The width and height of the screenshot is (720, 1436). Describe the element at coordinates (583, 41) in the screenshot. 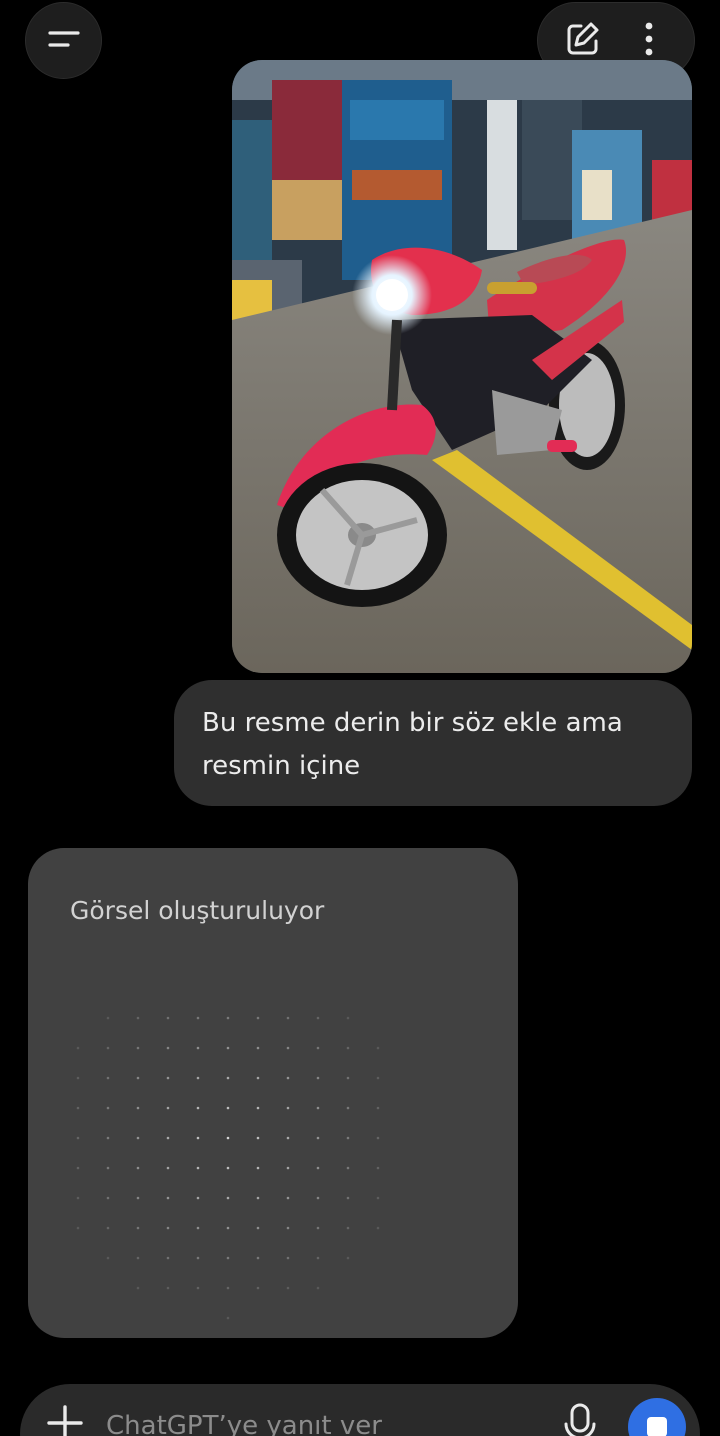

I see `new-chat-button` at that location.